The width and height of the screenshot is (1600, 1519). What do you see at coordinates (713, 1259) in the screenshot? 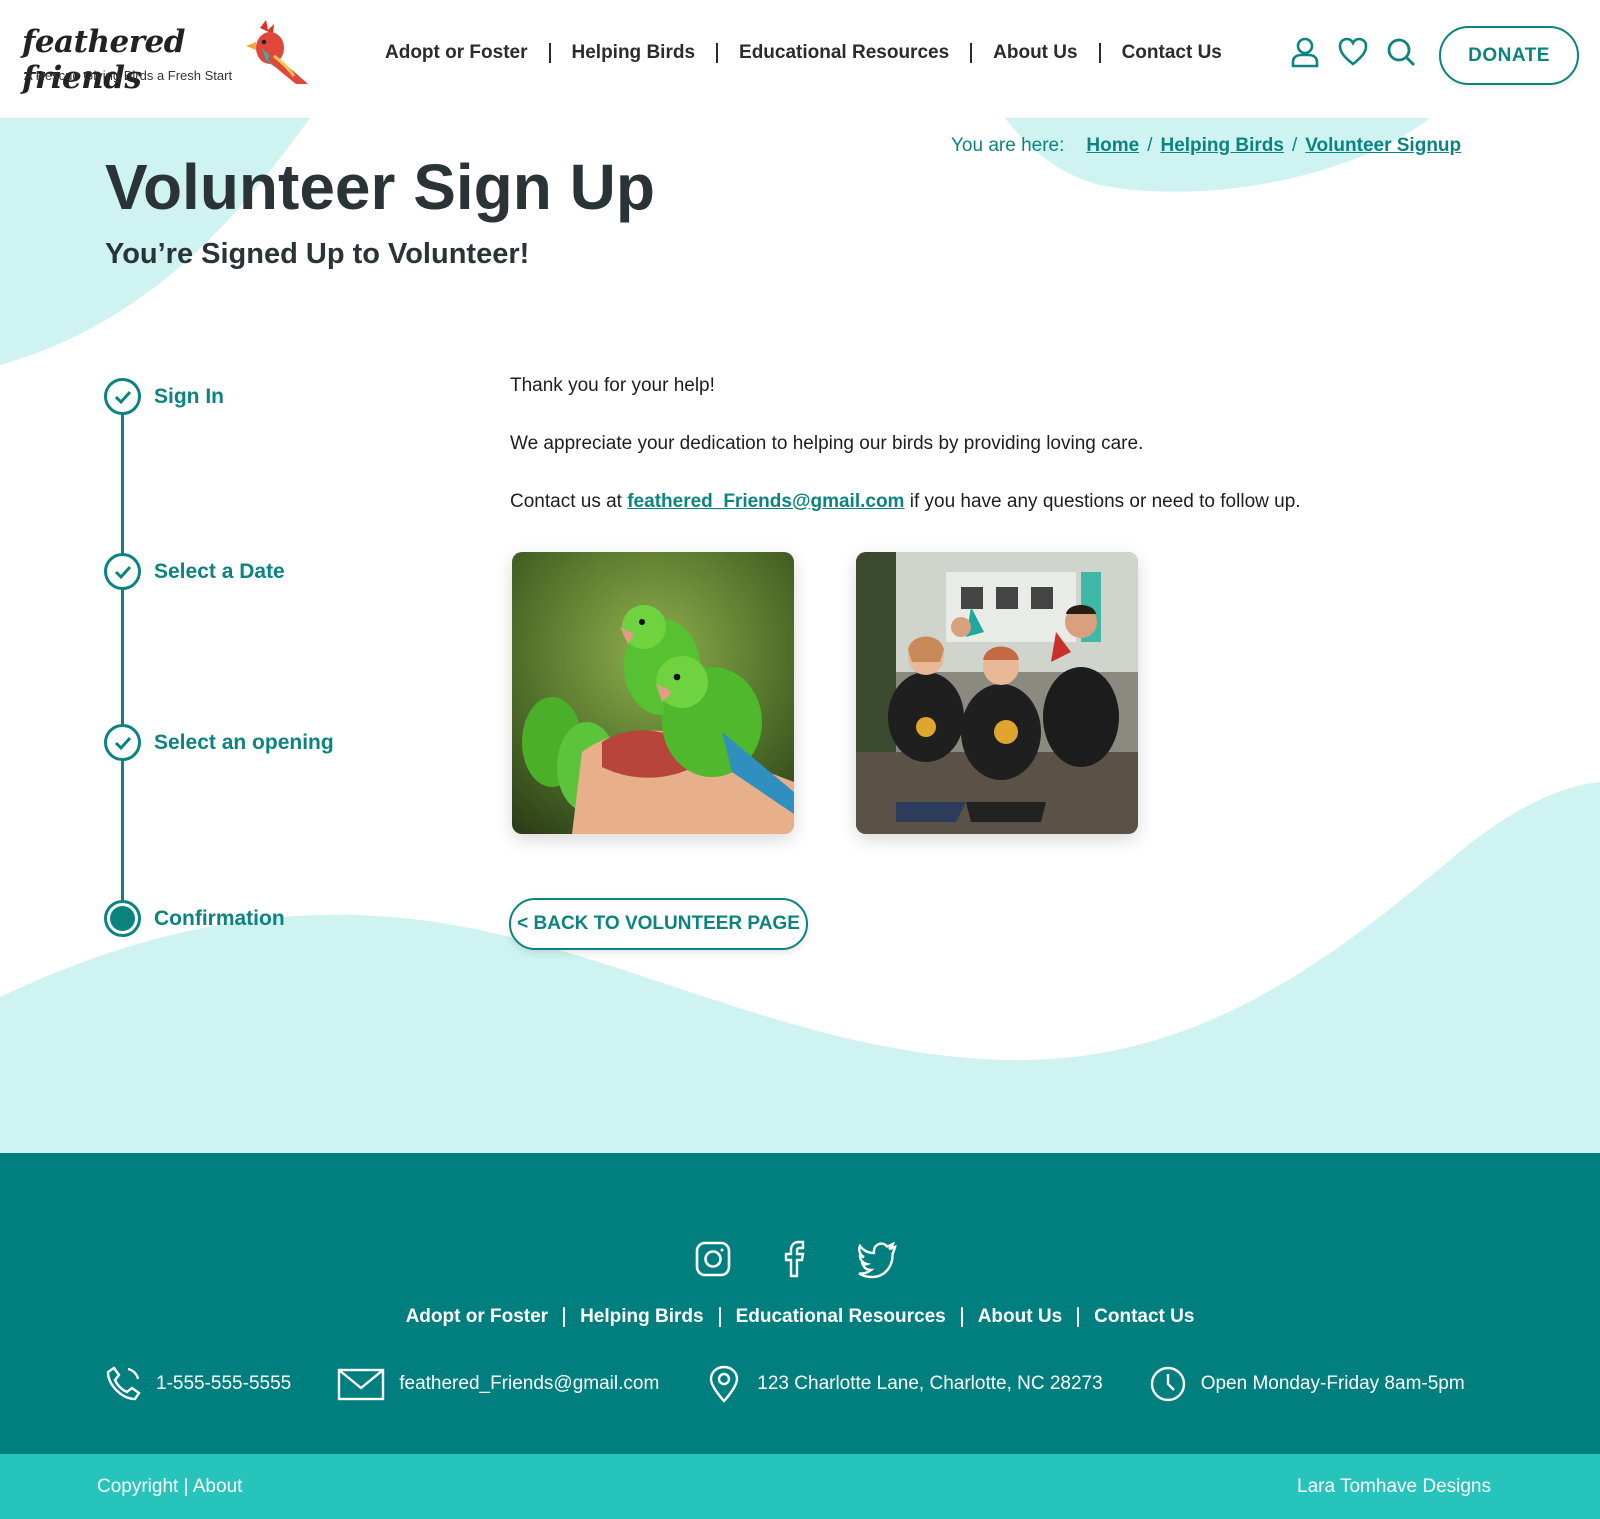
I see `instagram-icon` at bounding box center [713, 1259].